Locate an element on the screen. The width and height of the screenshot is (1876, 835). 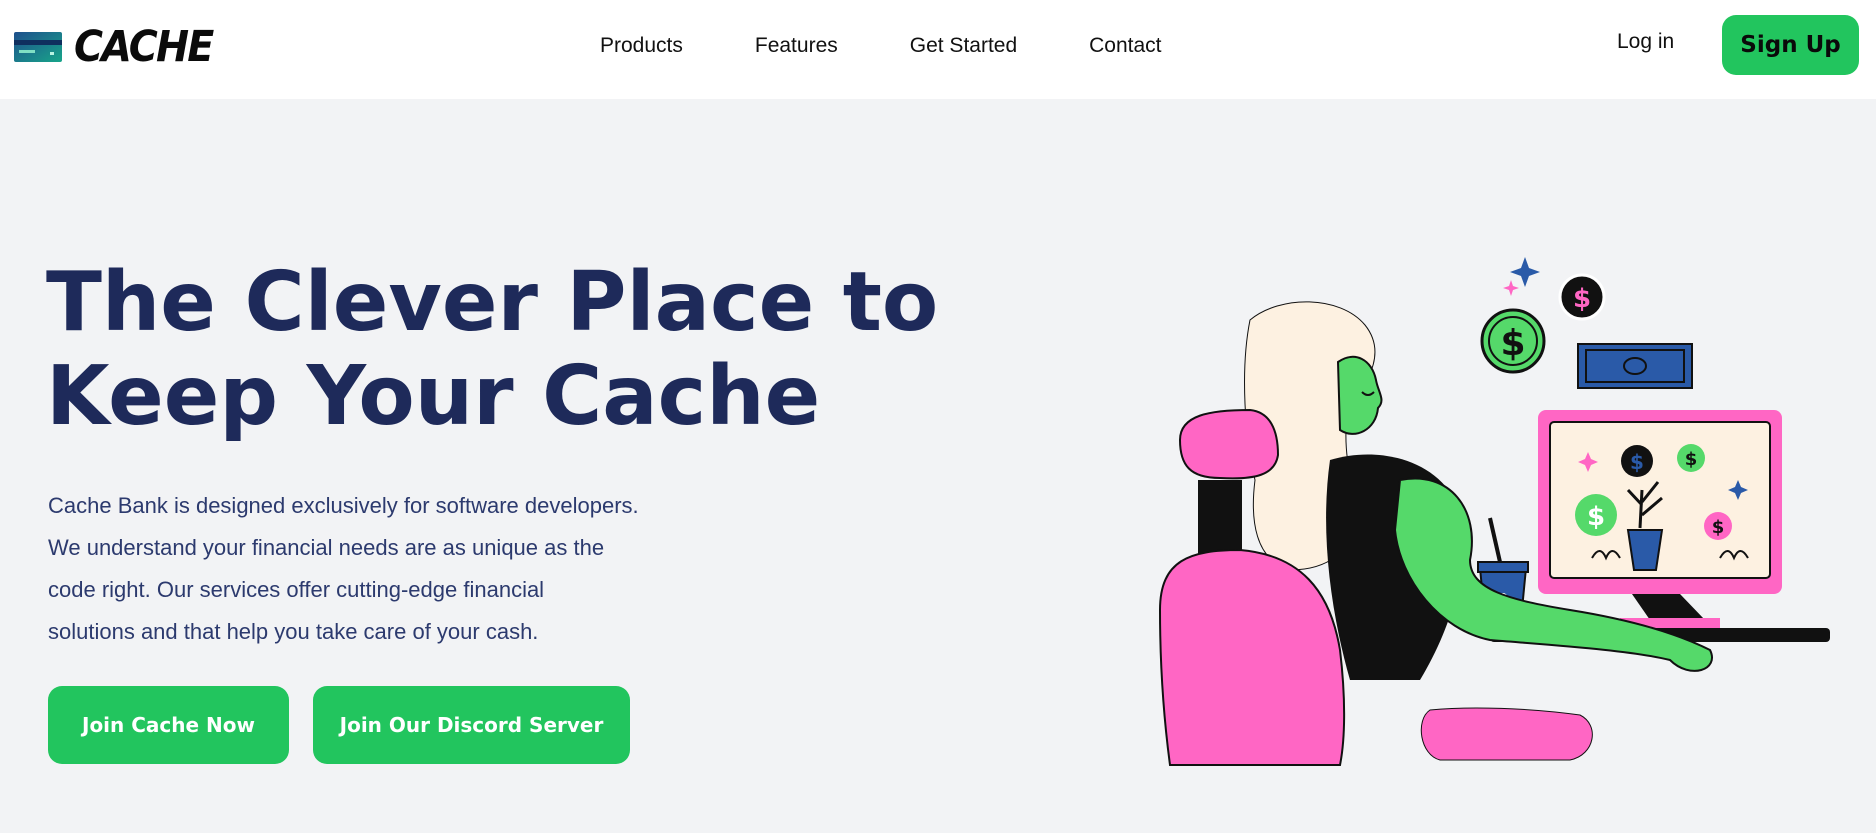
nav-link-contact: Contact is located at coordinates (1125, 46).